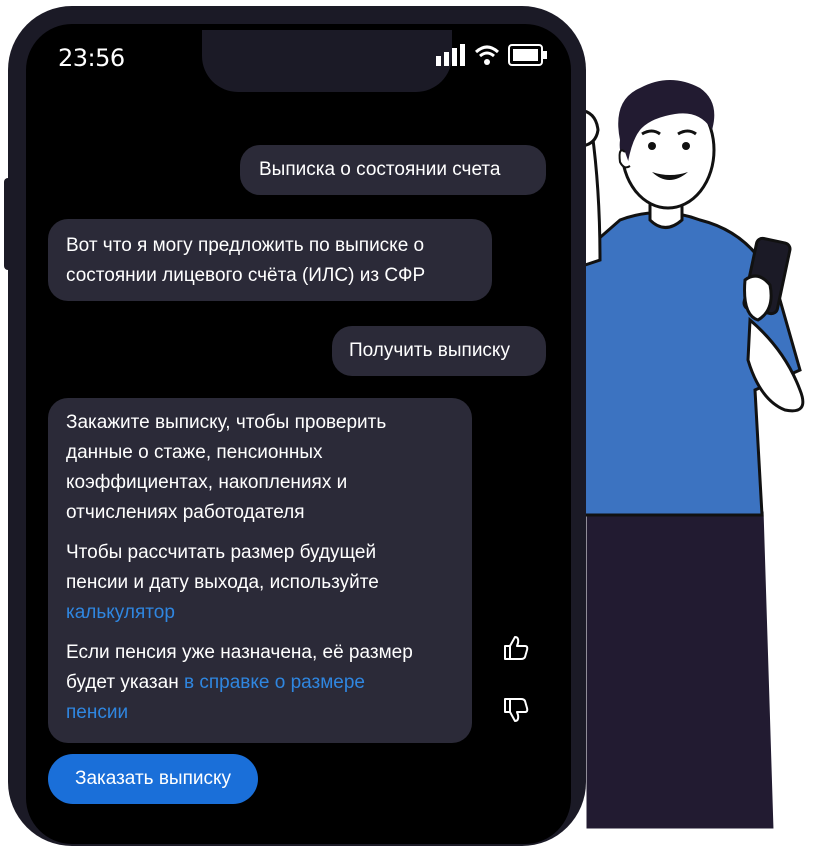  Describe the element at coordinates (221, 552) in the screenshot. I see `reply-line: Чтобы рассчитать размер будущей` at that location.